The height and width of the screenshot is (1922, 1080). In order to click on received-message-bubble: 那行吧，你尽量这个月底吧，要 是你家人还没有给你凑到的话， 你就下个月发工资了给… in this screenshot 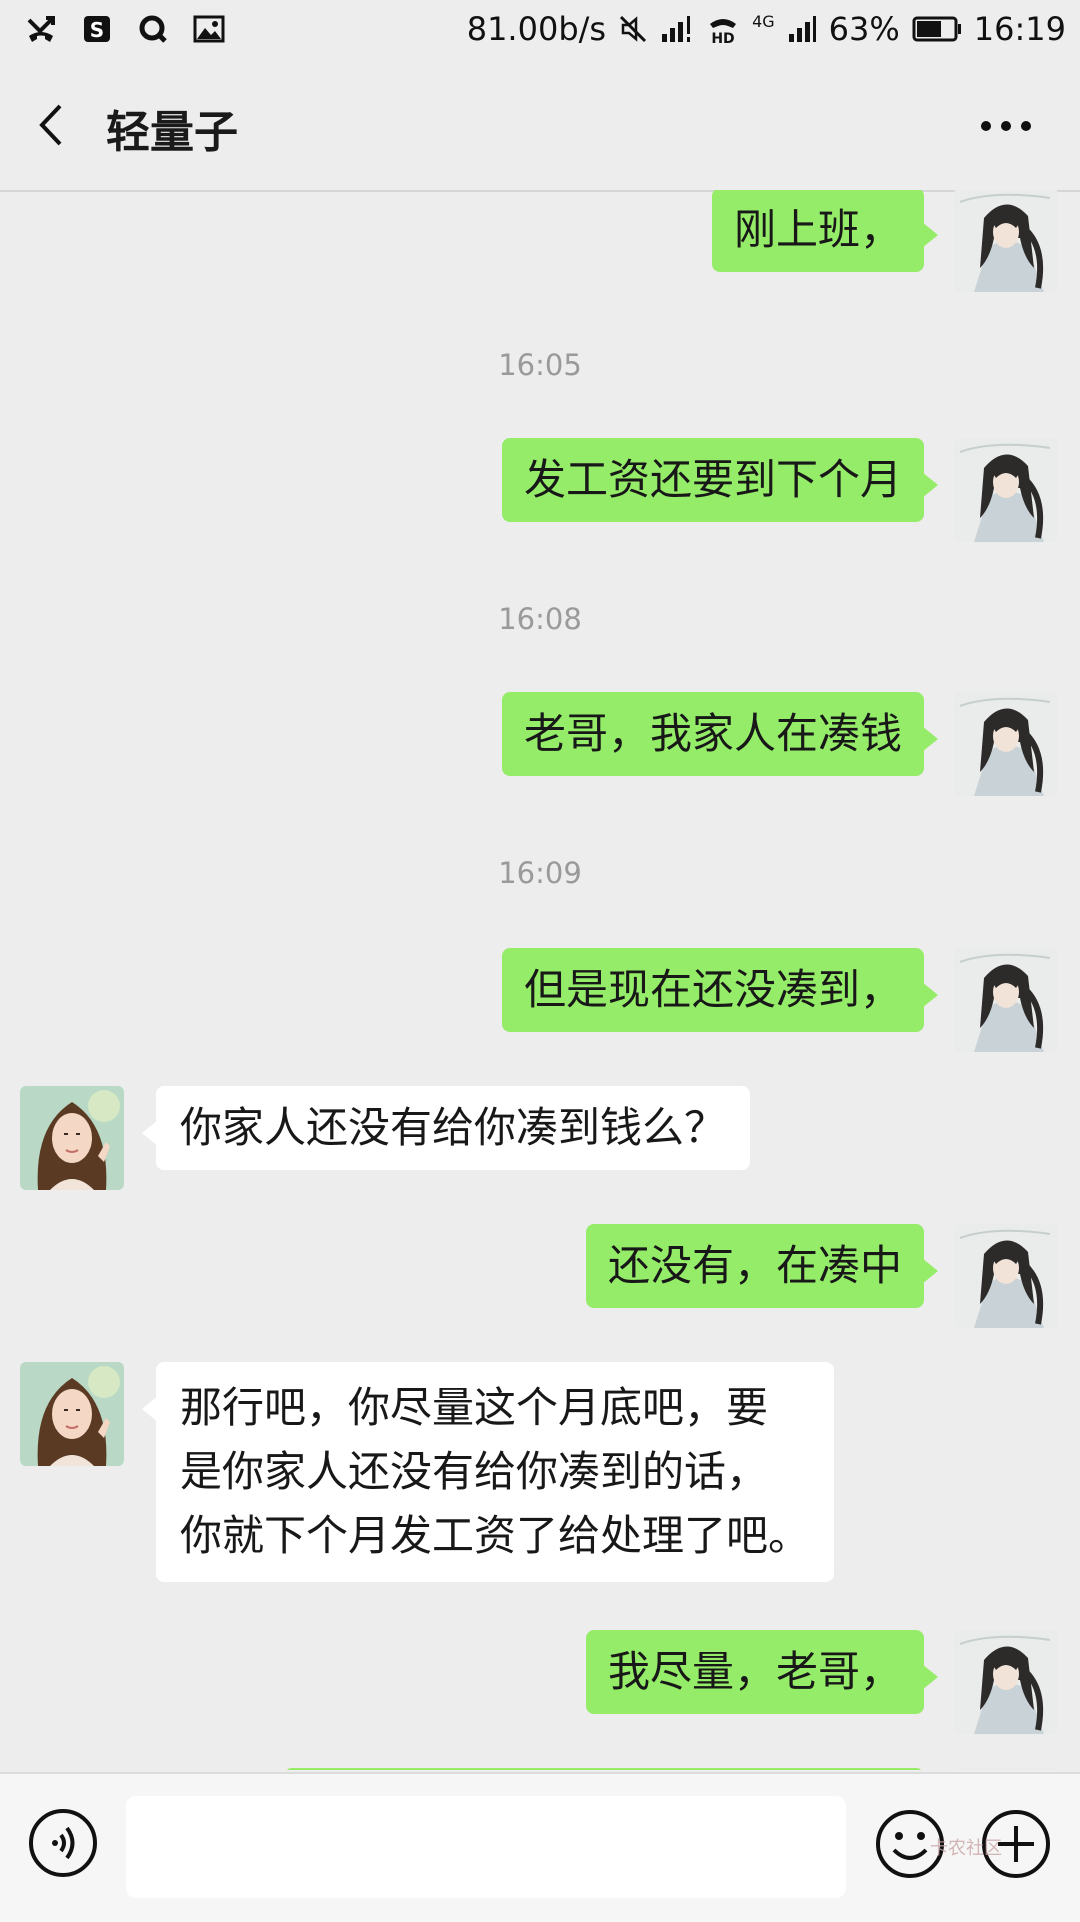, I will do `click(488, 1472)`.